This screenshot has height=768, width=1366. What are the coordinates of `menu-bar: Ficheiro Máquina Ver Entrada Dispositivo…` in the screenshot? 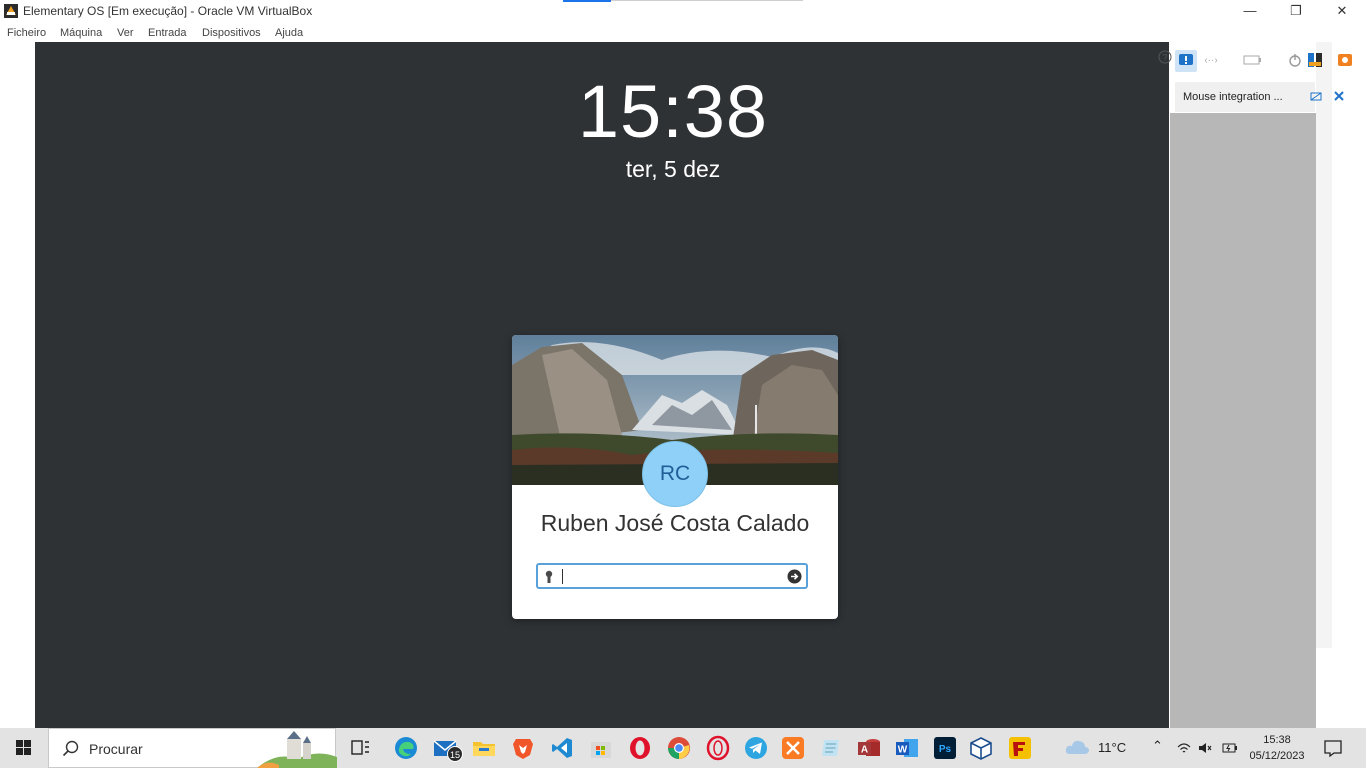 It's located at (683, 33).